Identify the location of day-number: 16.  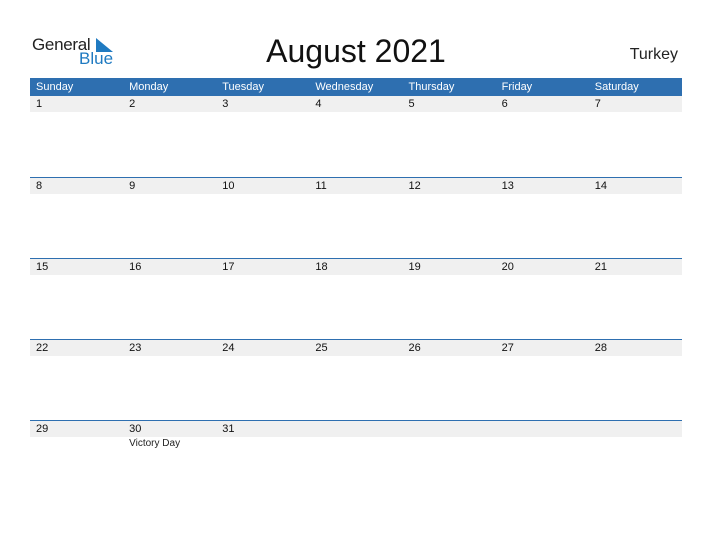
(135, 267).